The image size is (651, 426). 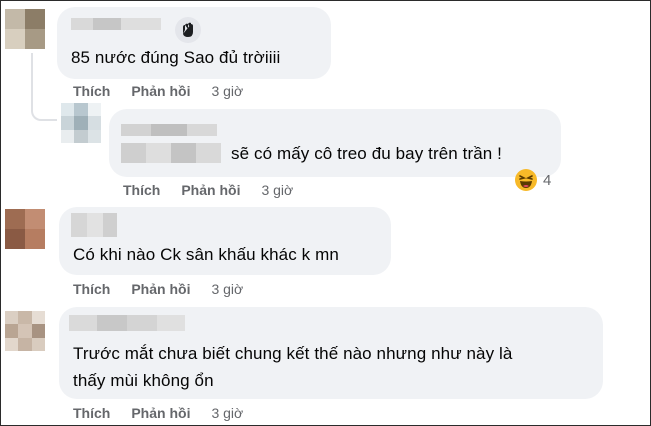 I want to click on reaction-summary: 4, so click(x=533, y=180).